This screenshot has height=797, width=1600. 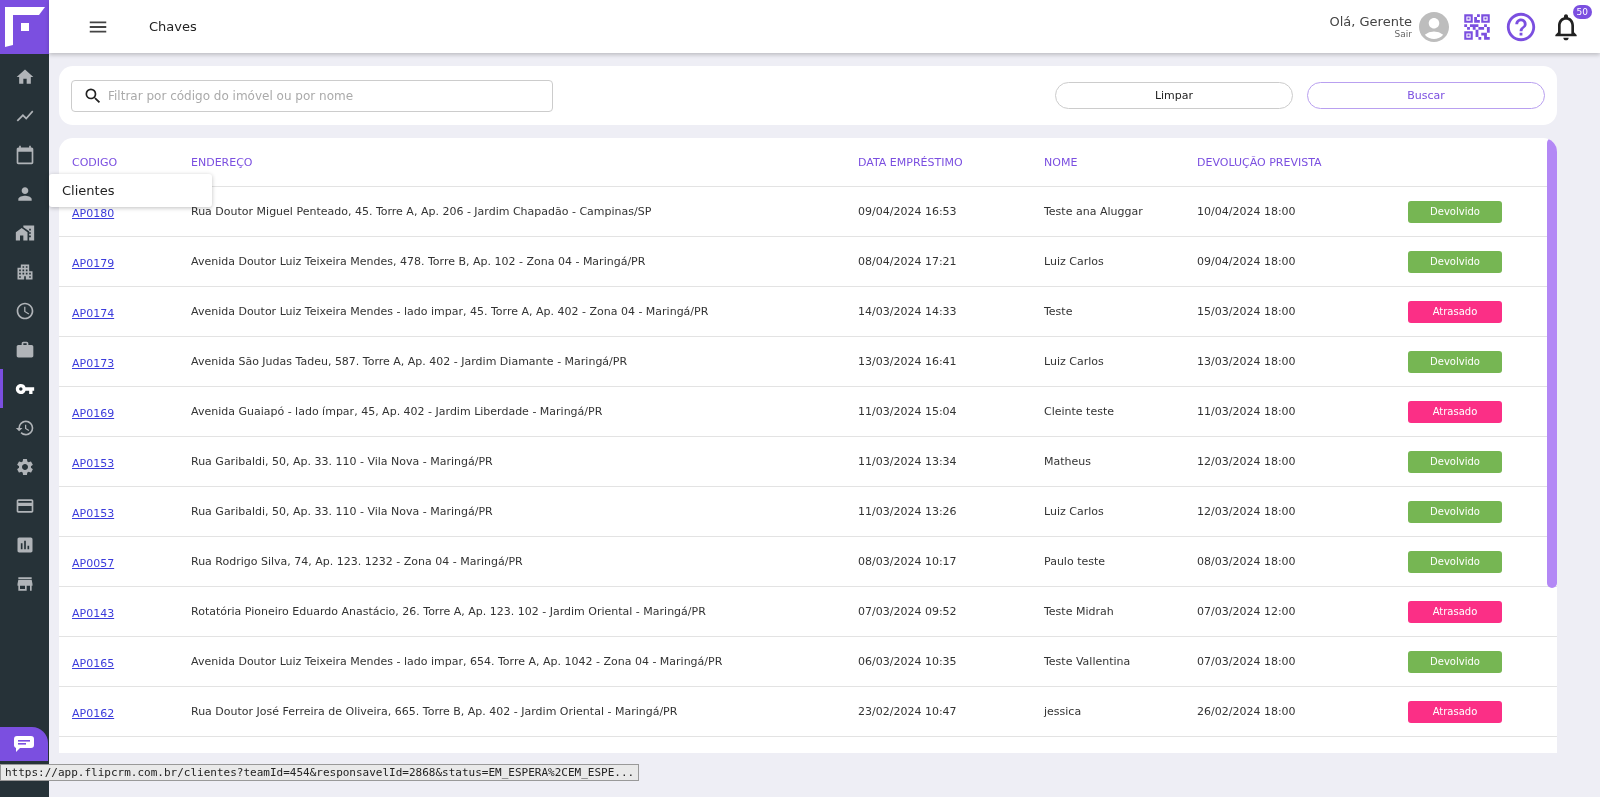 I want to click on address-cell-text: Avenida Doutor Luiz Teixeira Mendes - lado impar, 654. Torre A, Ap. 1042 - Zona 04 - Maringá/PR, so click(x=457, y=661).